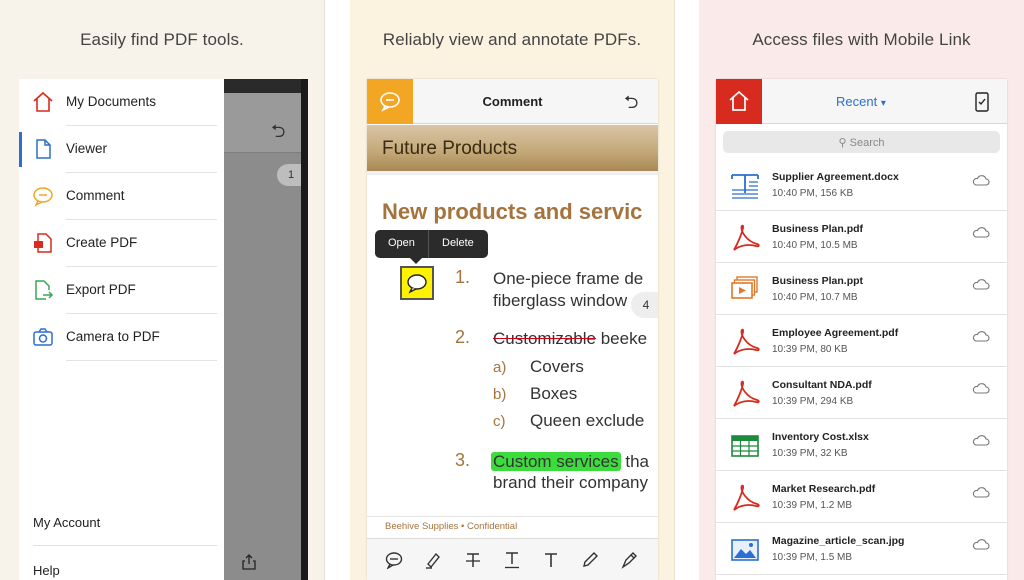 The image size is (1024, 580). I want to click on list-item: Employee Agreement.pdf 10:39 PM, 80 KB, so click(861, 341).